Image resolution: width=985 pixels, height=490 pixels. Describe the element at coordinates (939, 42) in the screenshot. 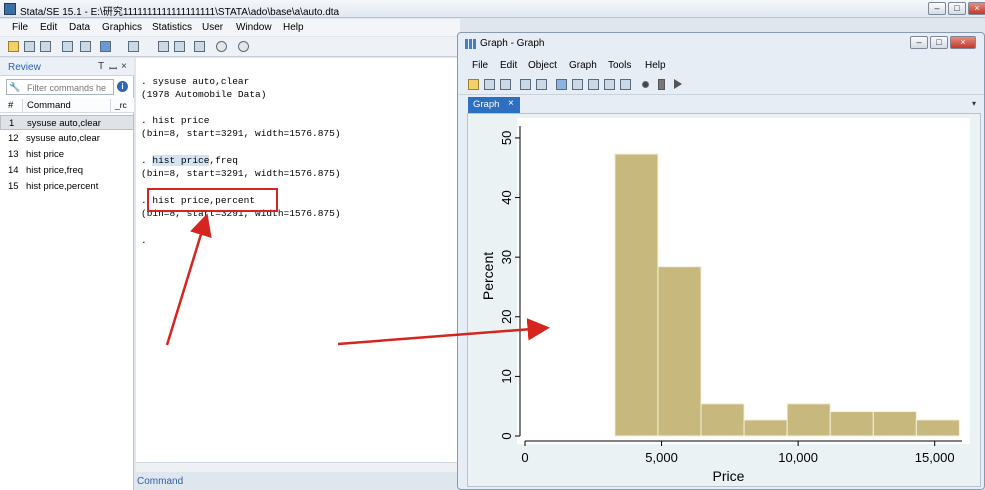

I see `graph-maximize-button: □` at that location.